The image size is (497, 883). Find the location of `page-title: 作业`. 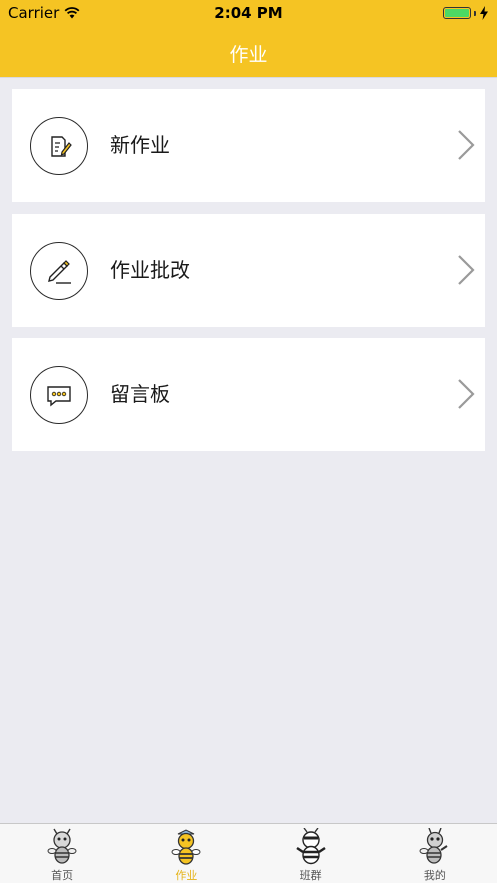

page-title: 作业 is located at coordinates (248, 55).